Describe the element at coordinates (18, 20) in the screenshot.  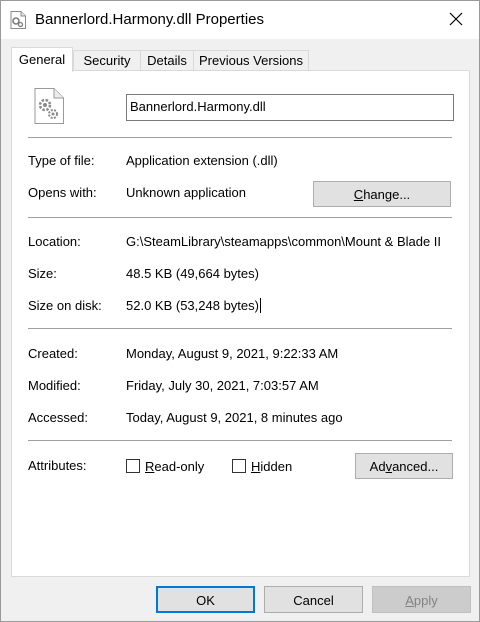
I see `dll-file-icon` at that location.